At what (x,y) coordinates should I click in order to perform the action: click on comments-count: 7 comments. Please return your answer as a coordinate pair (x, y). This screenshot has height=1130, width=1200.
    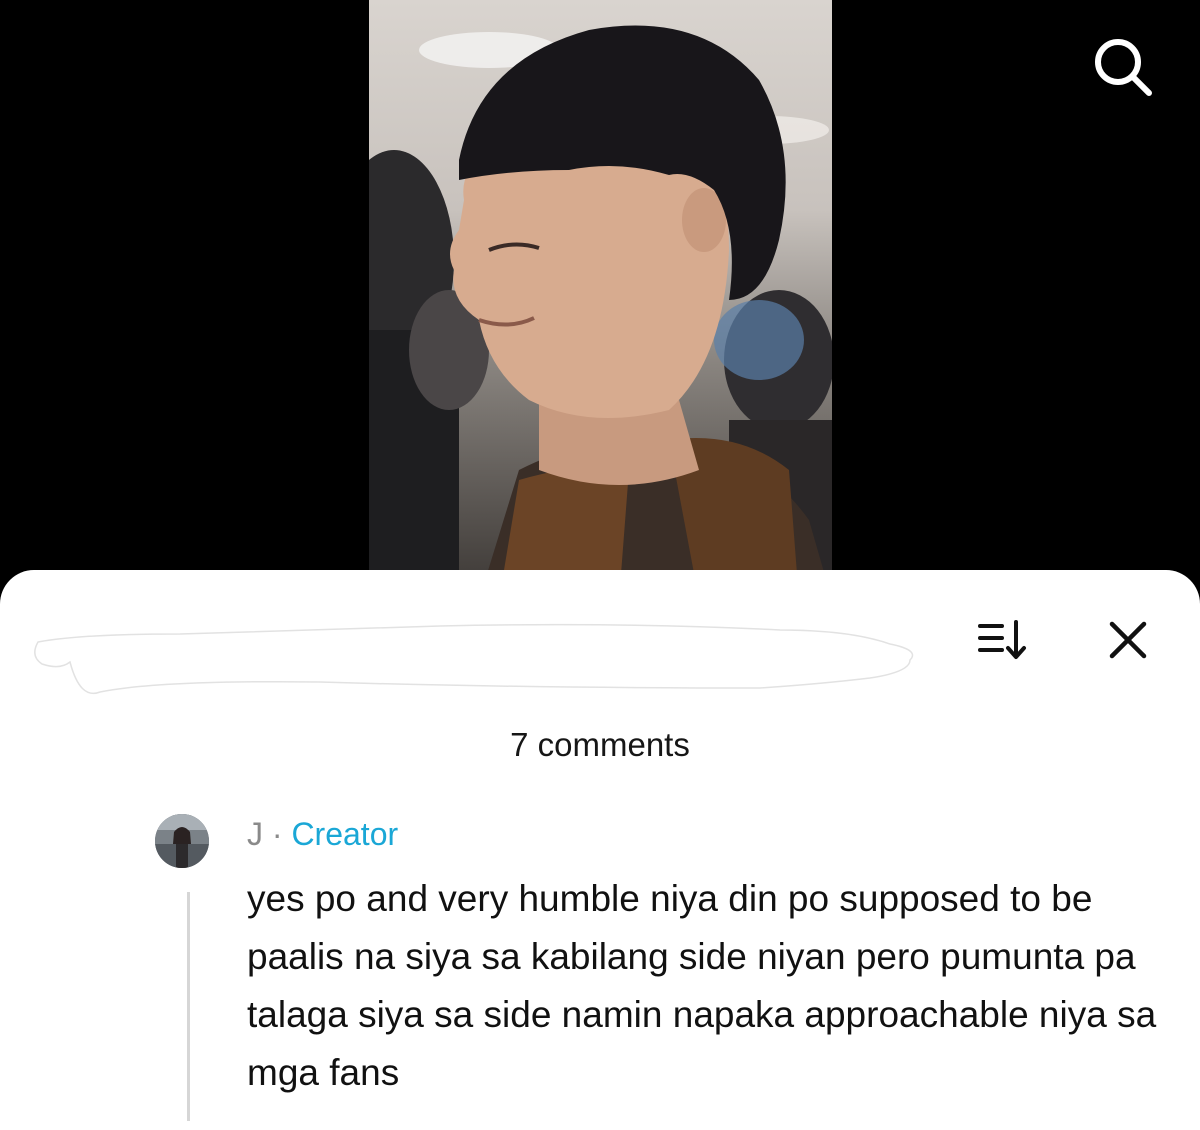
    Looking at the image, I should click on (600, 744).